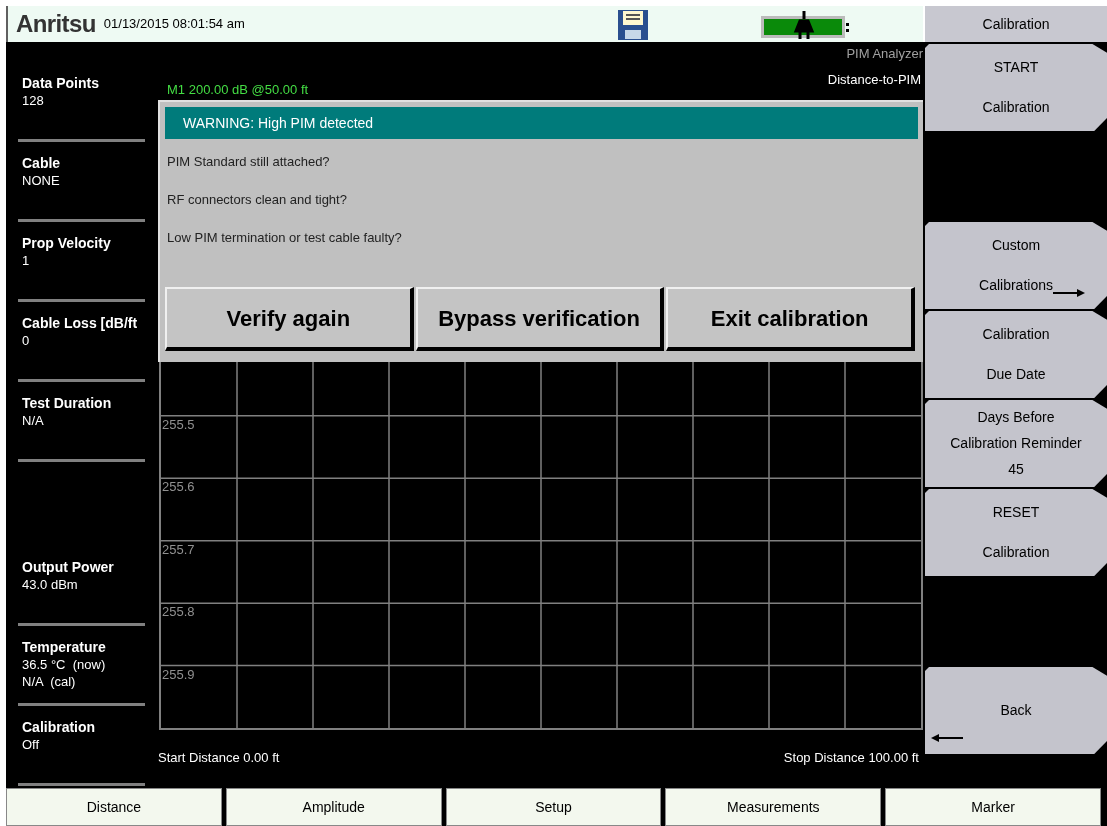 This screenshot has width=1107, height=826. Describe the element at coordinates (64, 647) in the screenshot. I see `parameter-label: Temperature` at that location.